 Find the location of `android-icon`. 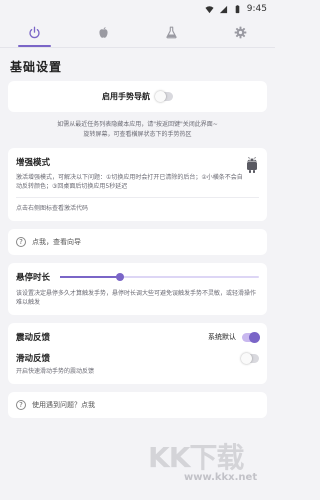

android-icon is located at coordinates (252, 164).